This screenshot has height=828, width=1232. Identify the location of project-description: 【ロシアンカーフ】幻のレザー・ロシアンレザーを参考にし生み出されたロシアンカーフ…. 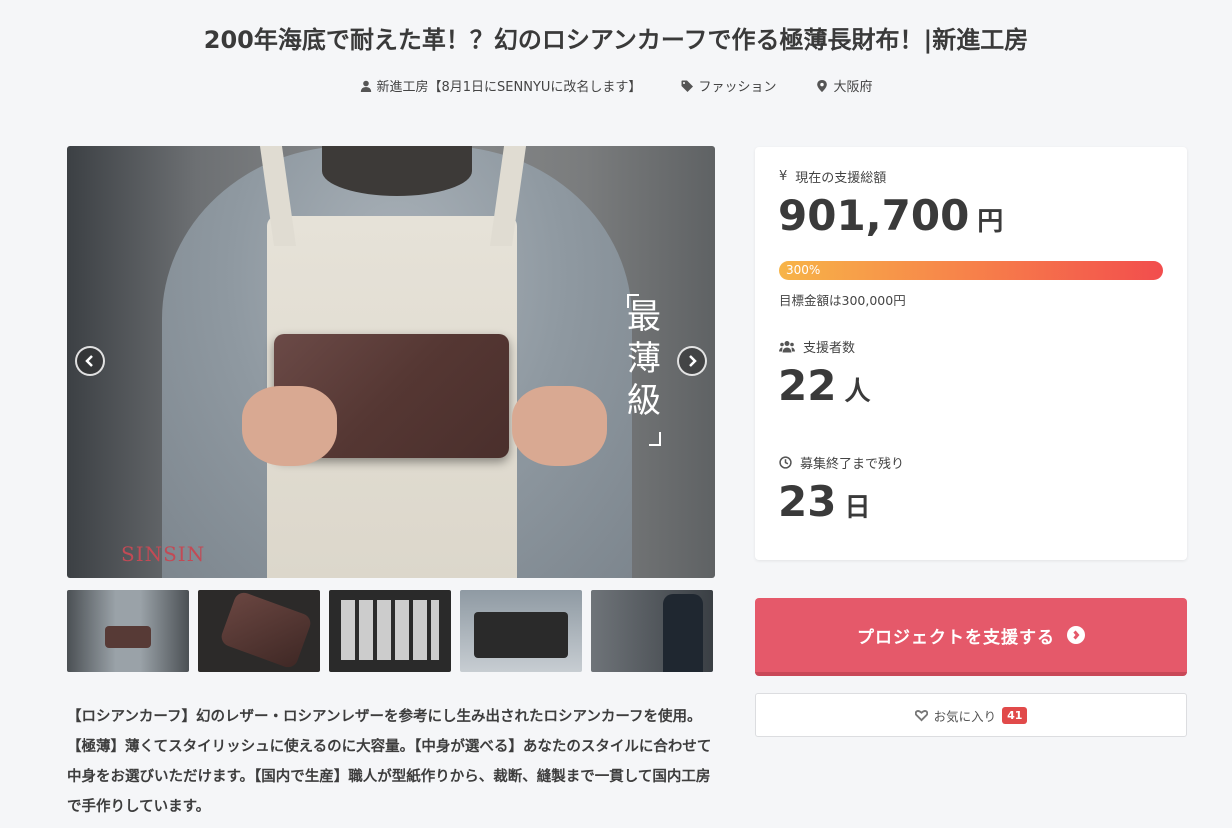
(389, 762).